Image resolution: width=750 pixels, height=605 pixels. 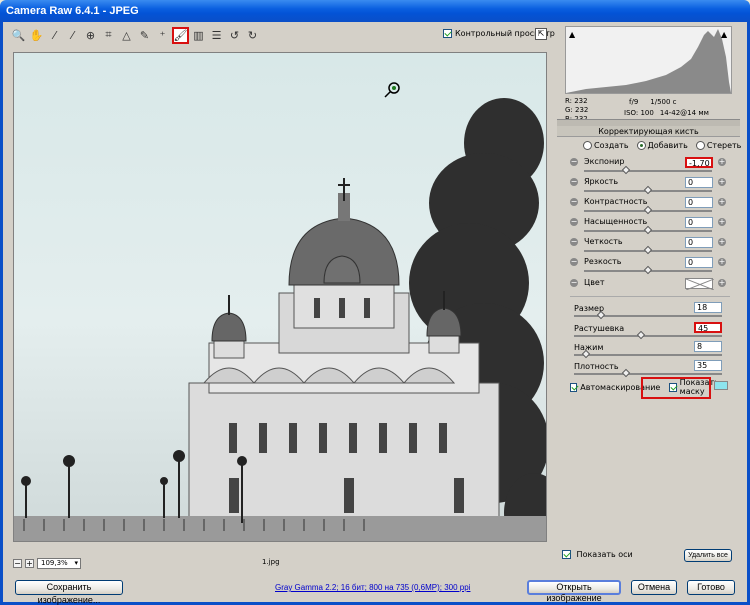 I want to click on histogram: ▲ ▲, so click(x=648, y=60).